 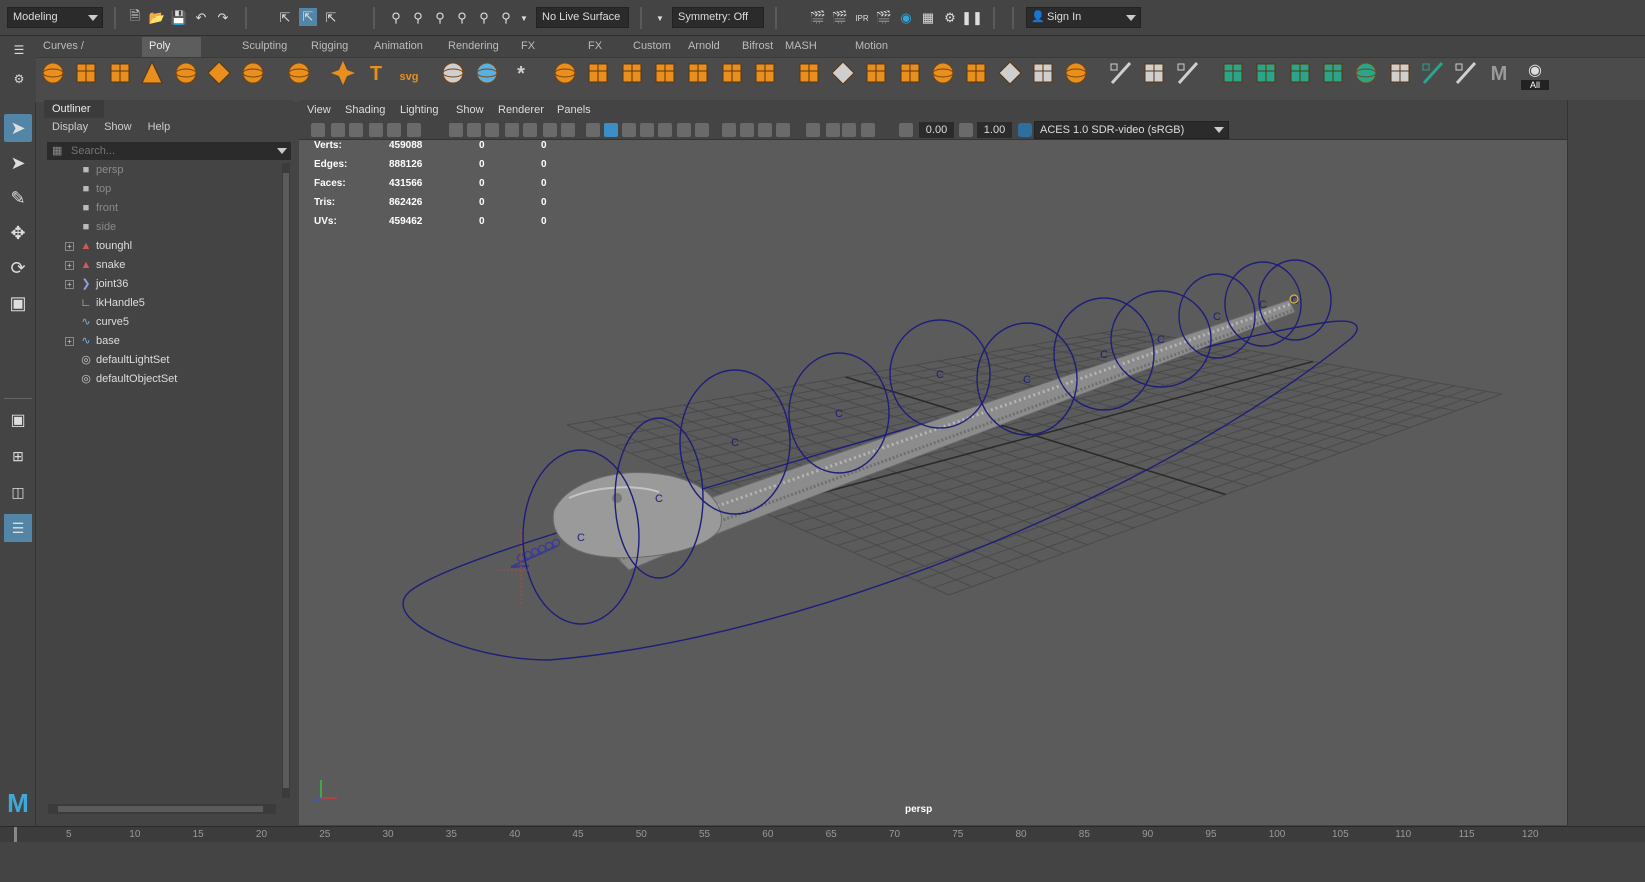 I want to click on far-clip-field: 1.00, so click(x=994, y=130).